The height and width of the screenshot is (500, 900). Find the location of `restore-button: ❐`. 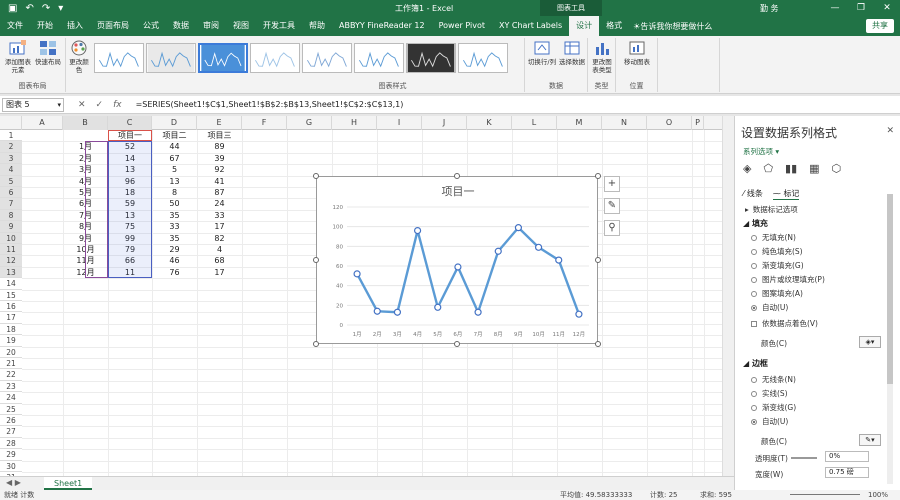

restore-button: ❐ is located at coordinates (861, 8).